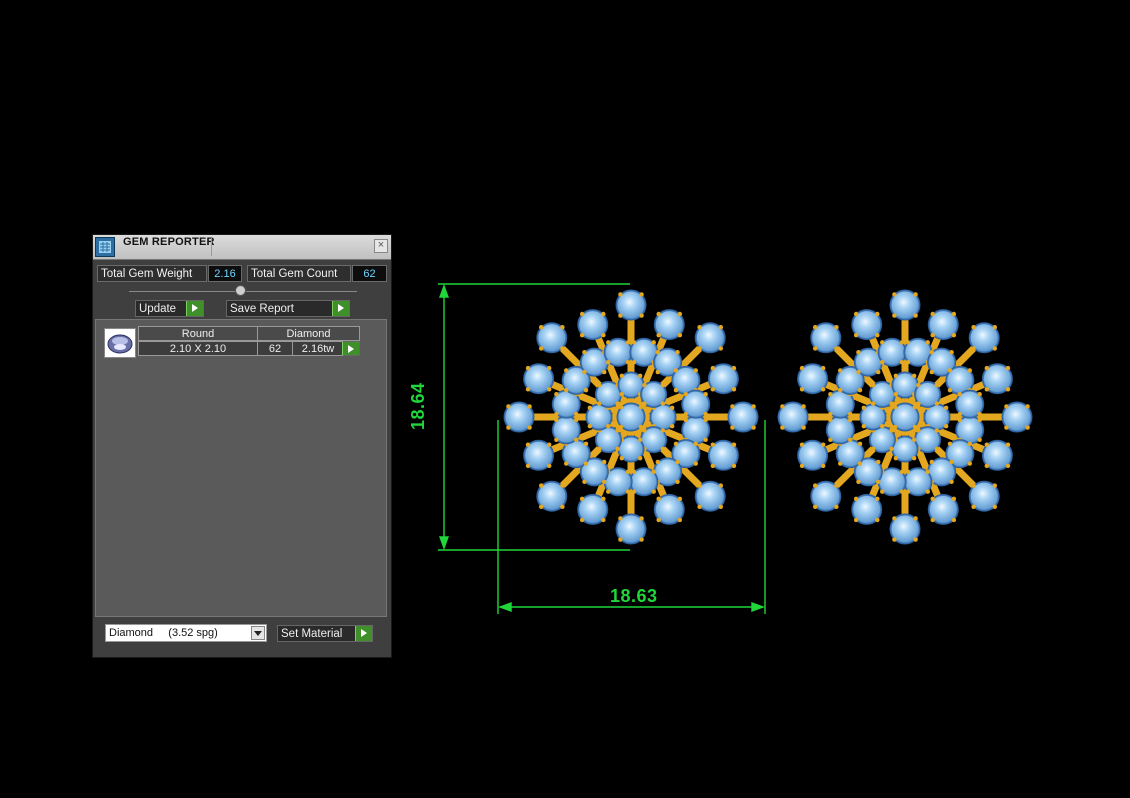  Describe the element at coordinates (444, 543) in the screenshot. I see `height-arrow-bottom` at that location.